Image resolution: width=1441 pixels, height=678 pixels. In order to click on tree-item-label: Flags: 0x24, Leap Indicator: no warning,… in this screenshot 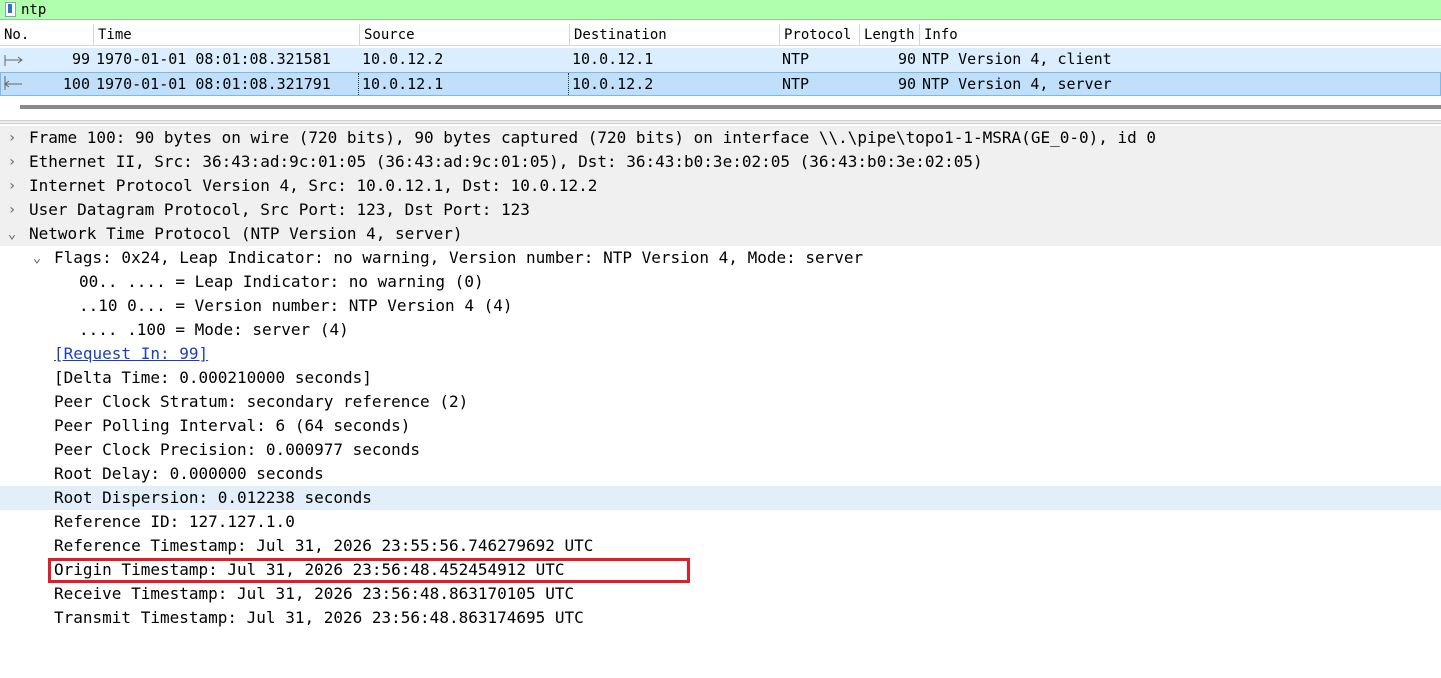, I will do `click(459, 257)`.